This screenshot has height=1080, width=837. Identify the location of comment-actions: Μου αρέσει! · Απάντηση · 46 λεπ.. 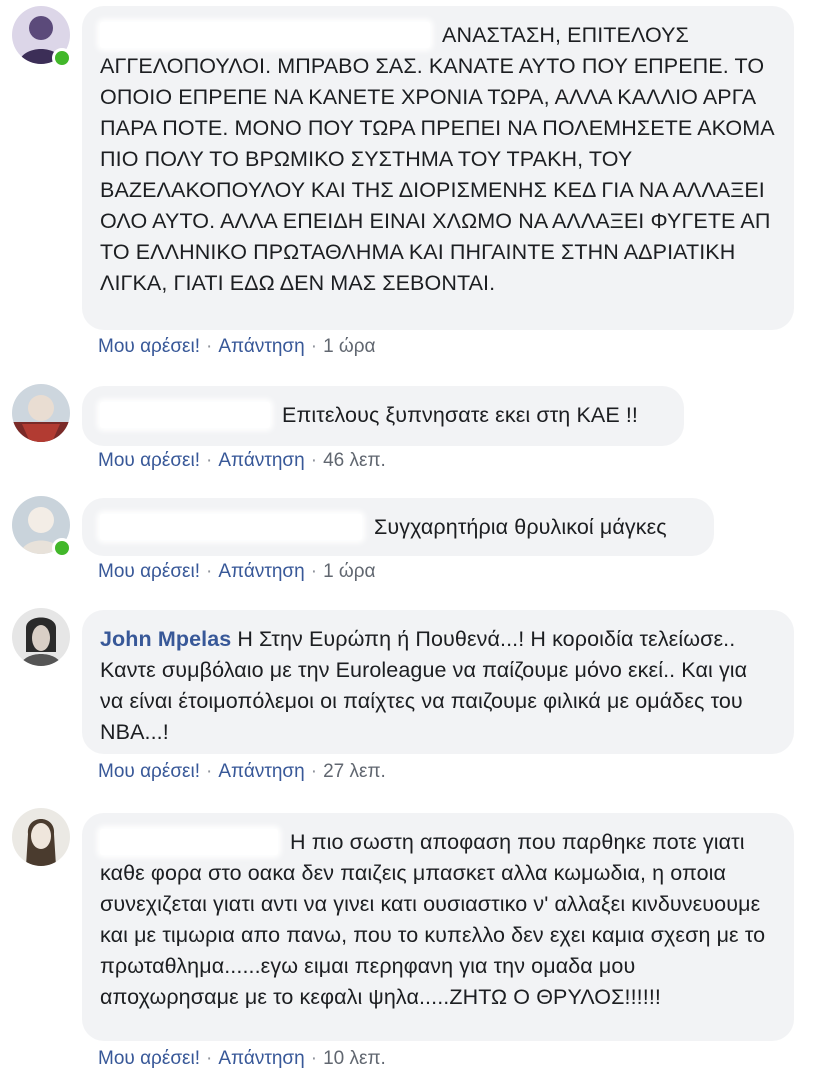
(242, 461).